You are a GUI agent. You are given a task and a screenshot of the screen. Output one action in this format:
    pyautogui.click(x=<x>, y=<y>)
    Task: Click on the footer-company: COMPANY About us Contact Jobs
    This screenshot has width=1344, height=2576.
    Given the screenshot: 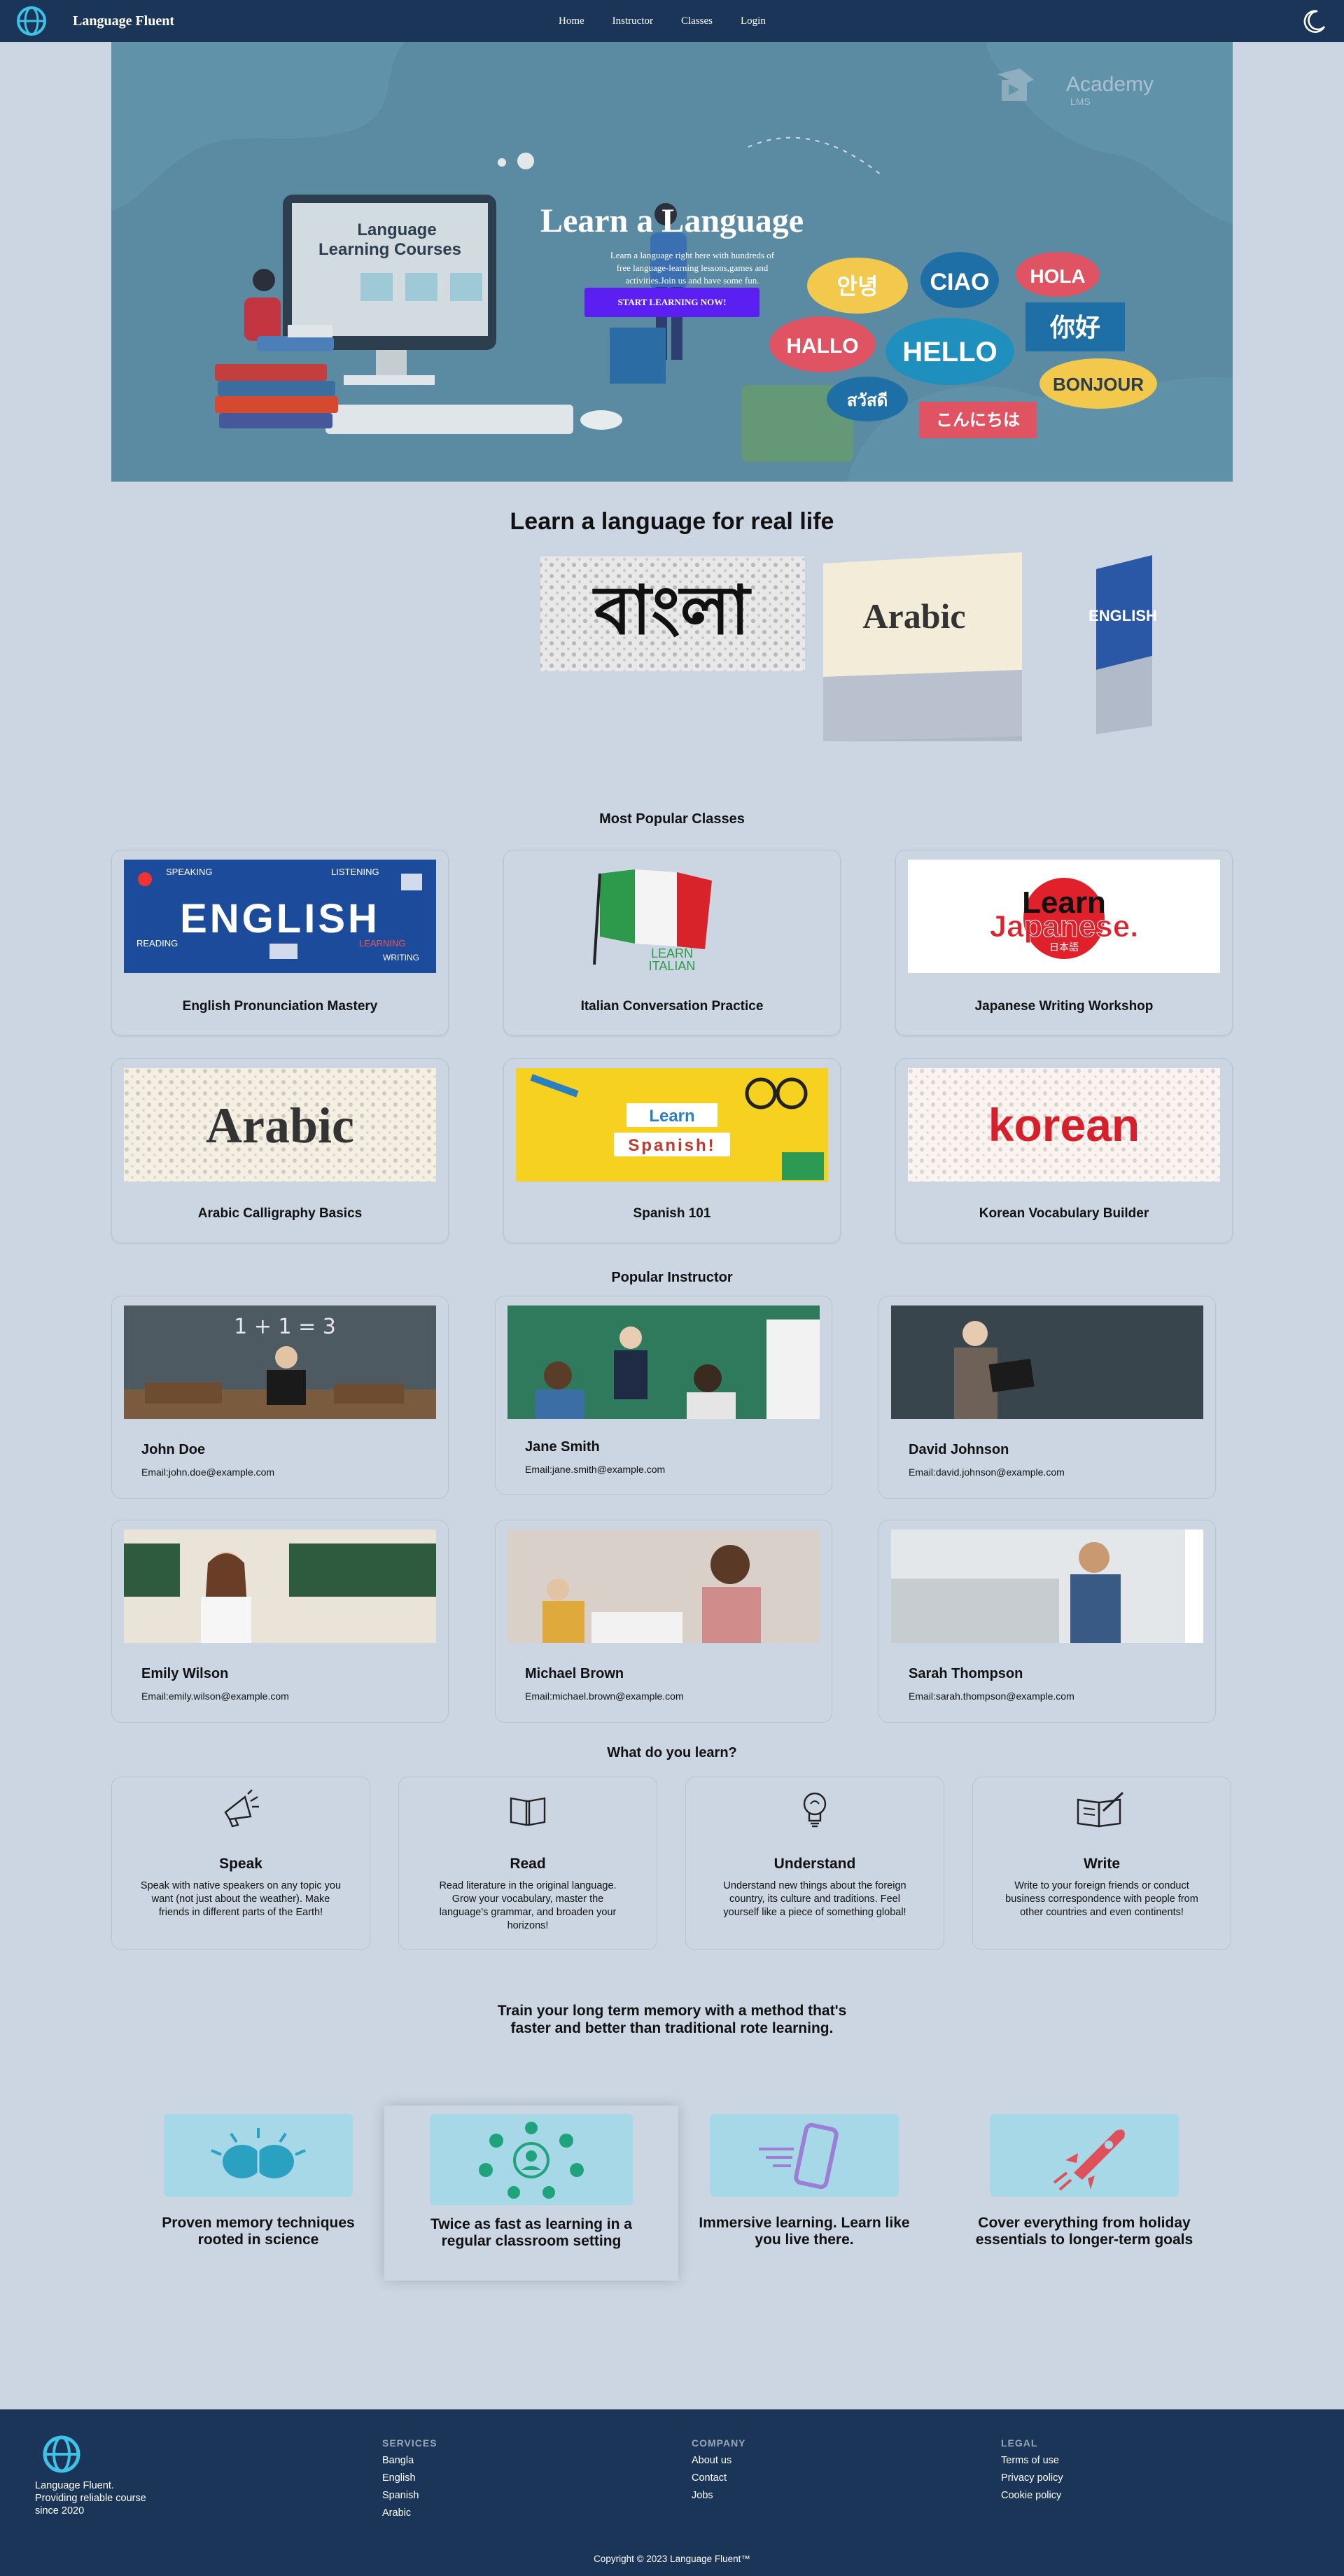 What is the action you would take?
    pyautogui.click(x=719, y=2469)
    